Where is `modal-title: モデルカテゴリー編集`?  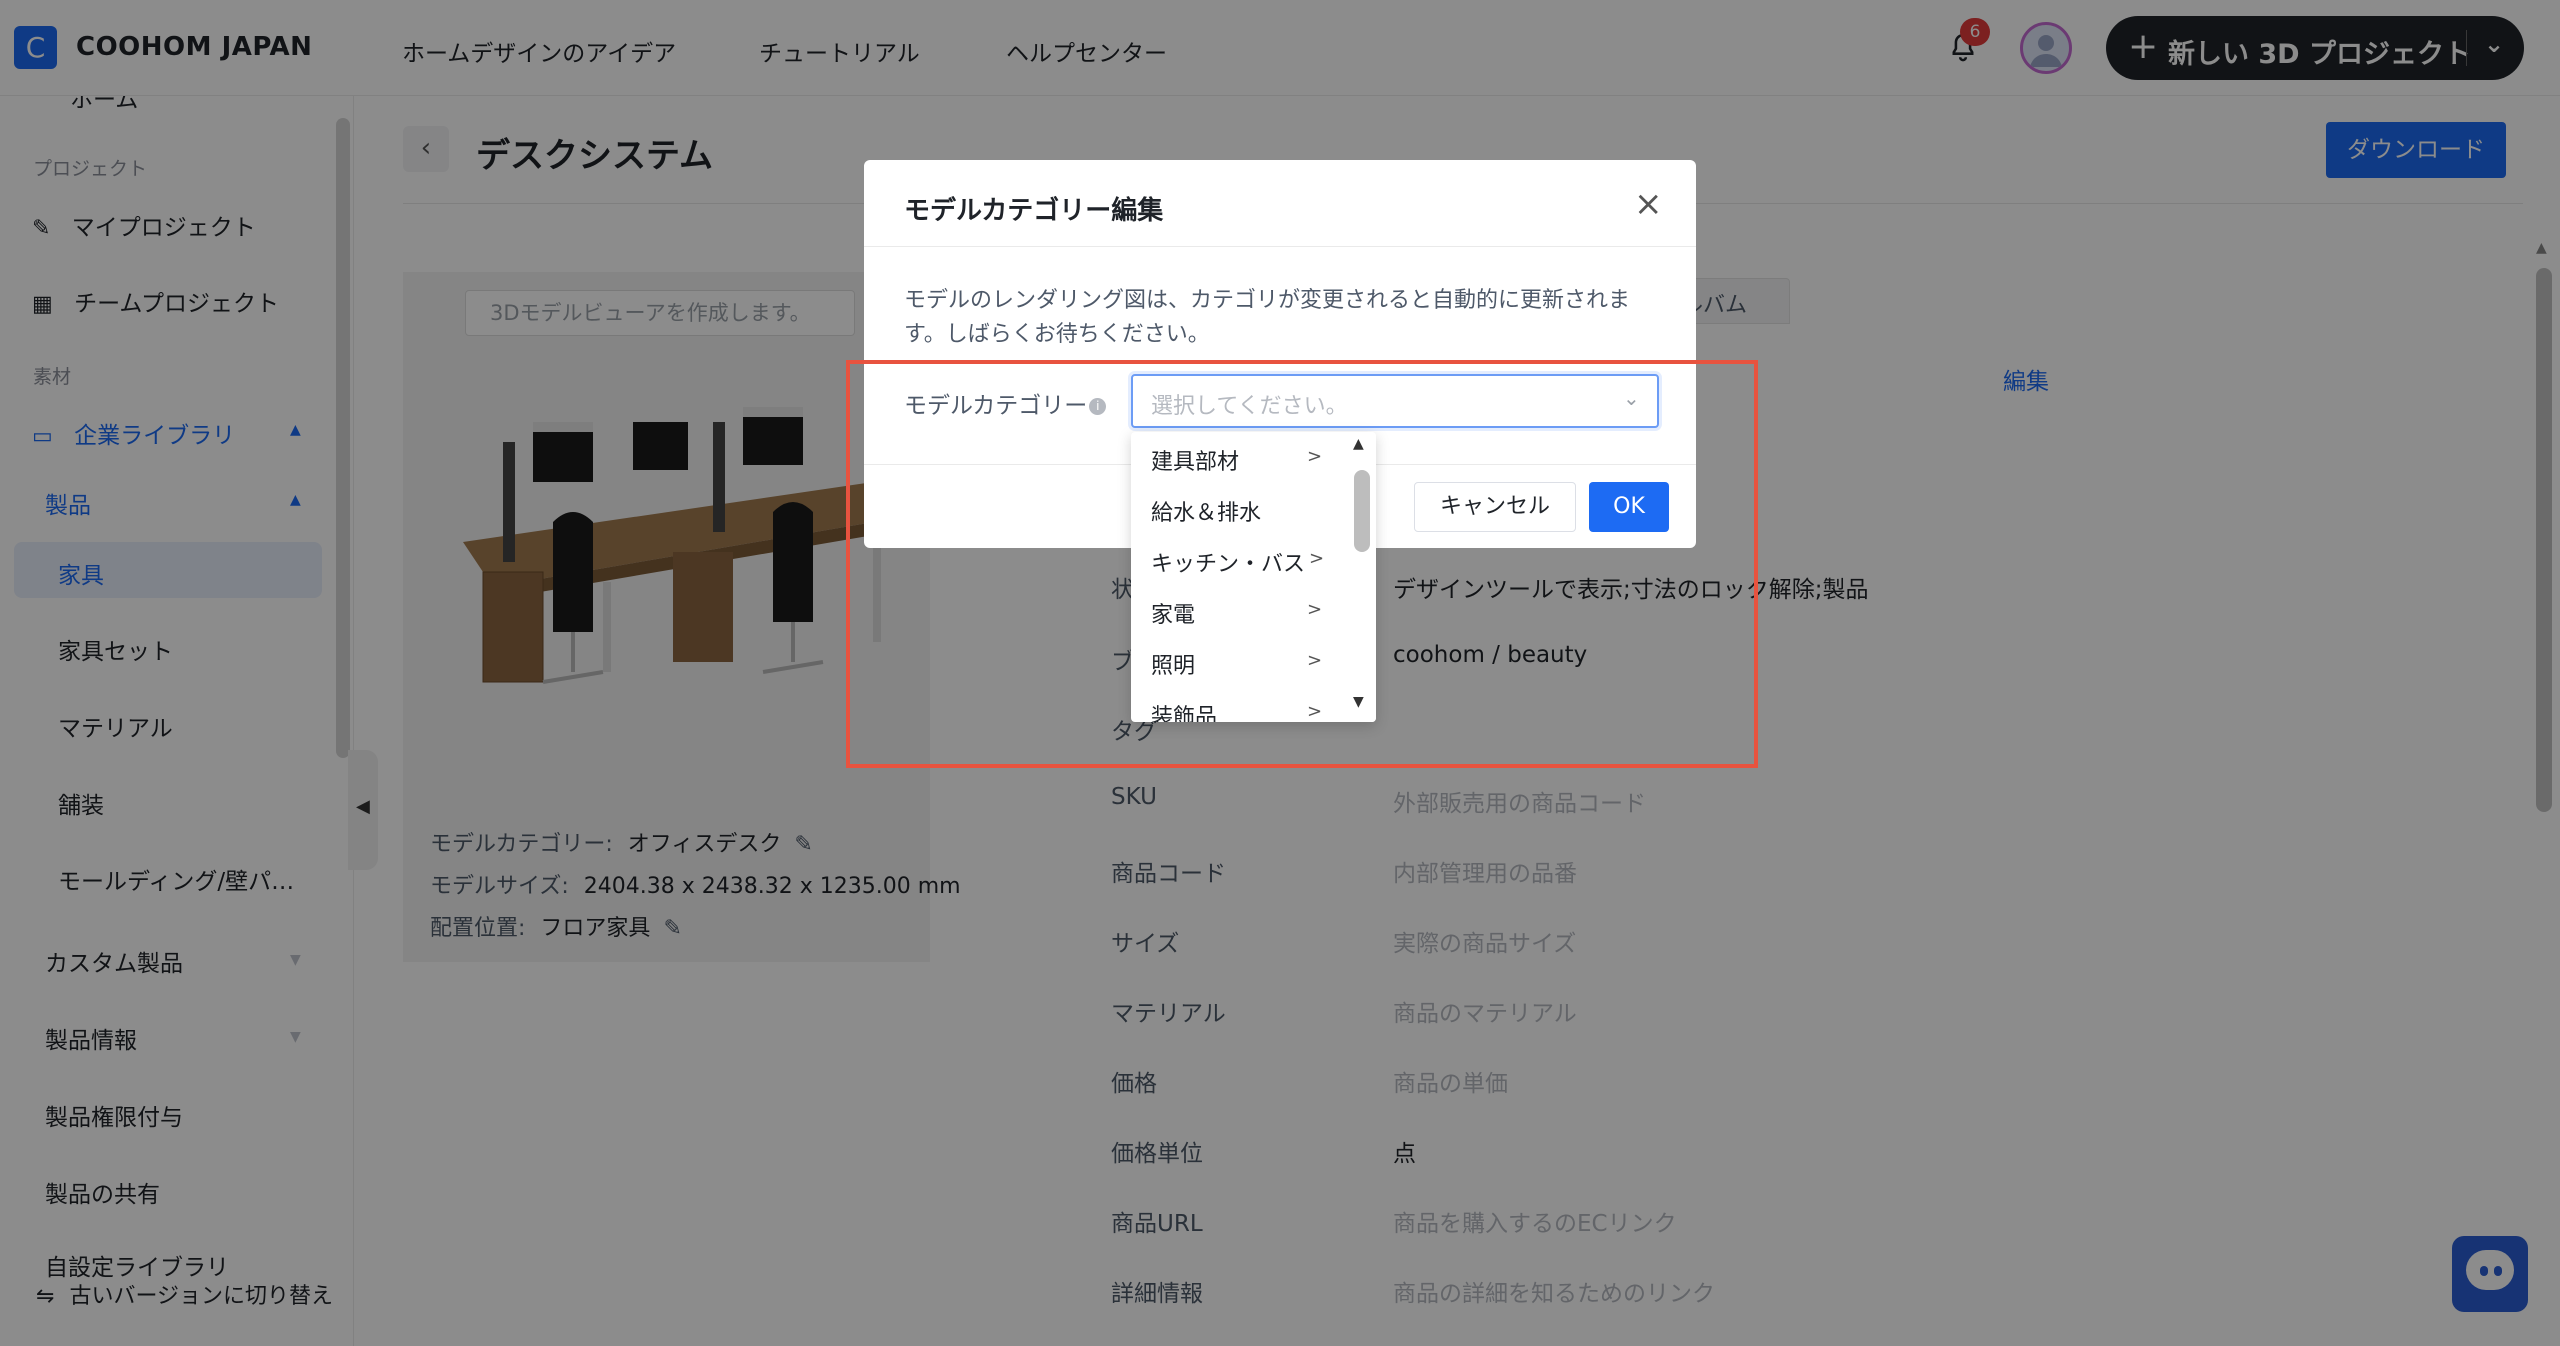 modal-title: モデルカテゴリー編集 is located at coordinates (1034, 211).